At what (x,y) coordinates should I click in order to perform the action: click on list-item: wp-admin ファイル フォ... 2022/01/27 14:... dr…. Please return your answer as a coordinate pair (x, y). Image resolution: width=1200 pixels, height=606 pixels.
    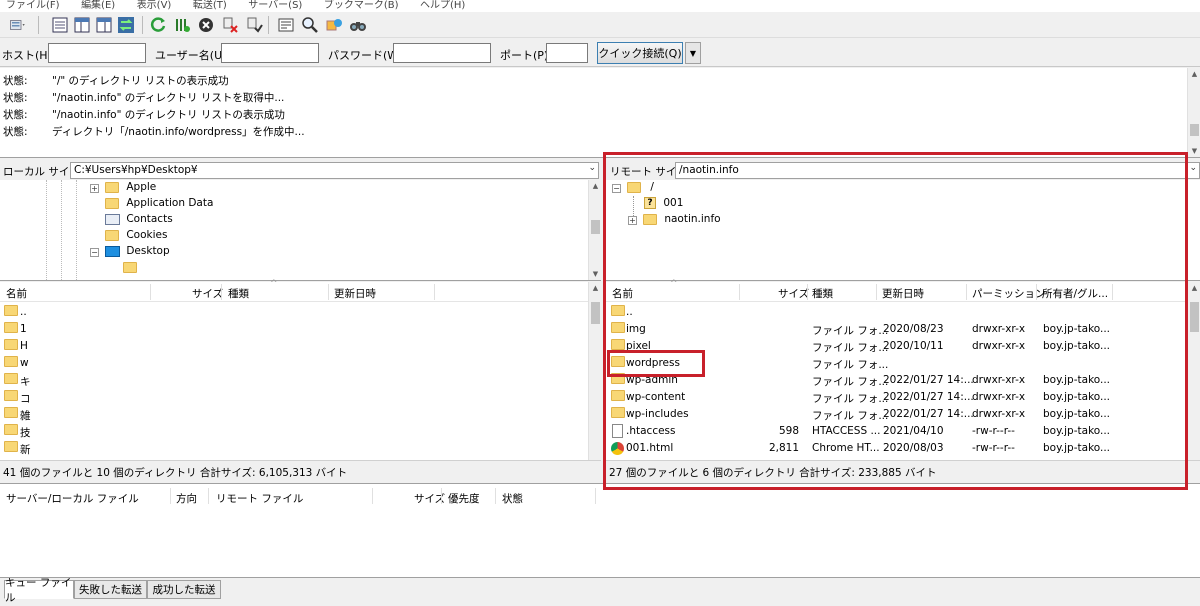
    Looking at the image, I should click on (896, 380).